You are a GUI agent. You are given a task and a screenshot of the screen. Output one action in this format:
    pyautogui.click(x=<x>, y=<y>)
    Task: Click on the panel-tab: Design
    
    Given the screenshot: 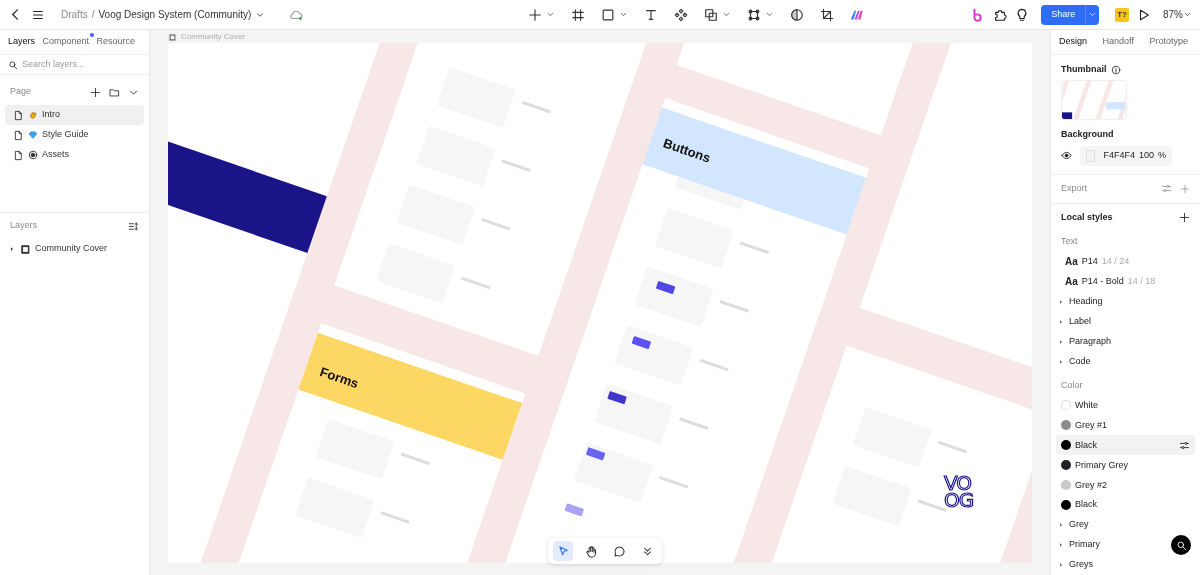 What is the action you would take?
    pyautogui.click(x=1073, y=42)
    